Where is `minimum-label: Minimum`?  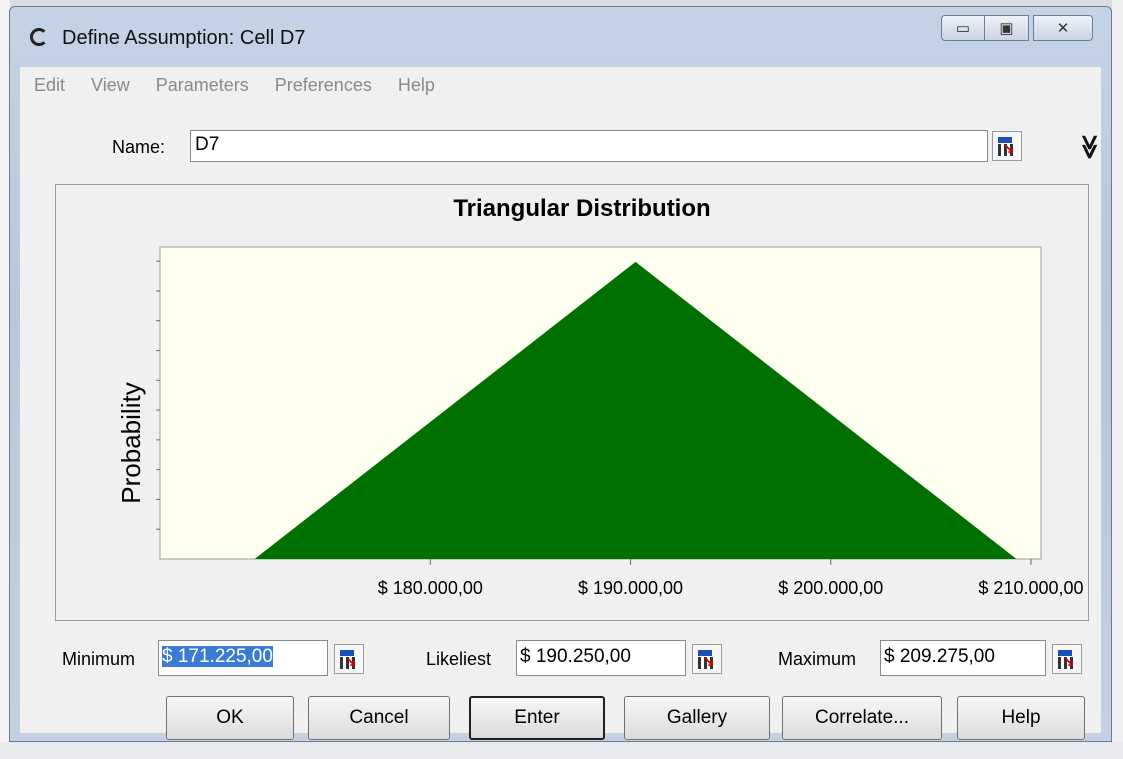
minimum-label: Minimum is located at coordinates (99, 659).